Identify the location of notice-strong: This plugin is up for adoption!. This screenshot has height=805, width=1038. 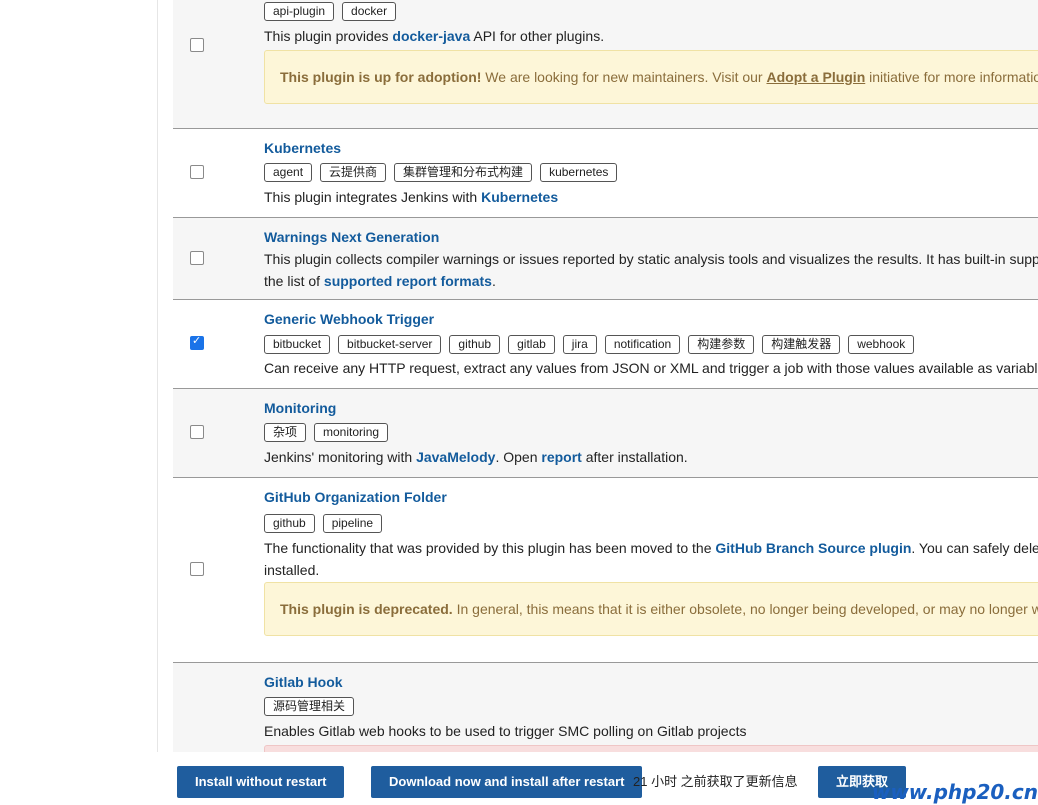
(381, 77).